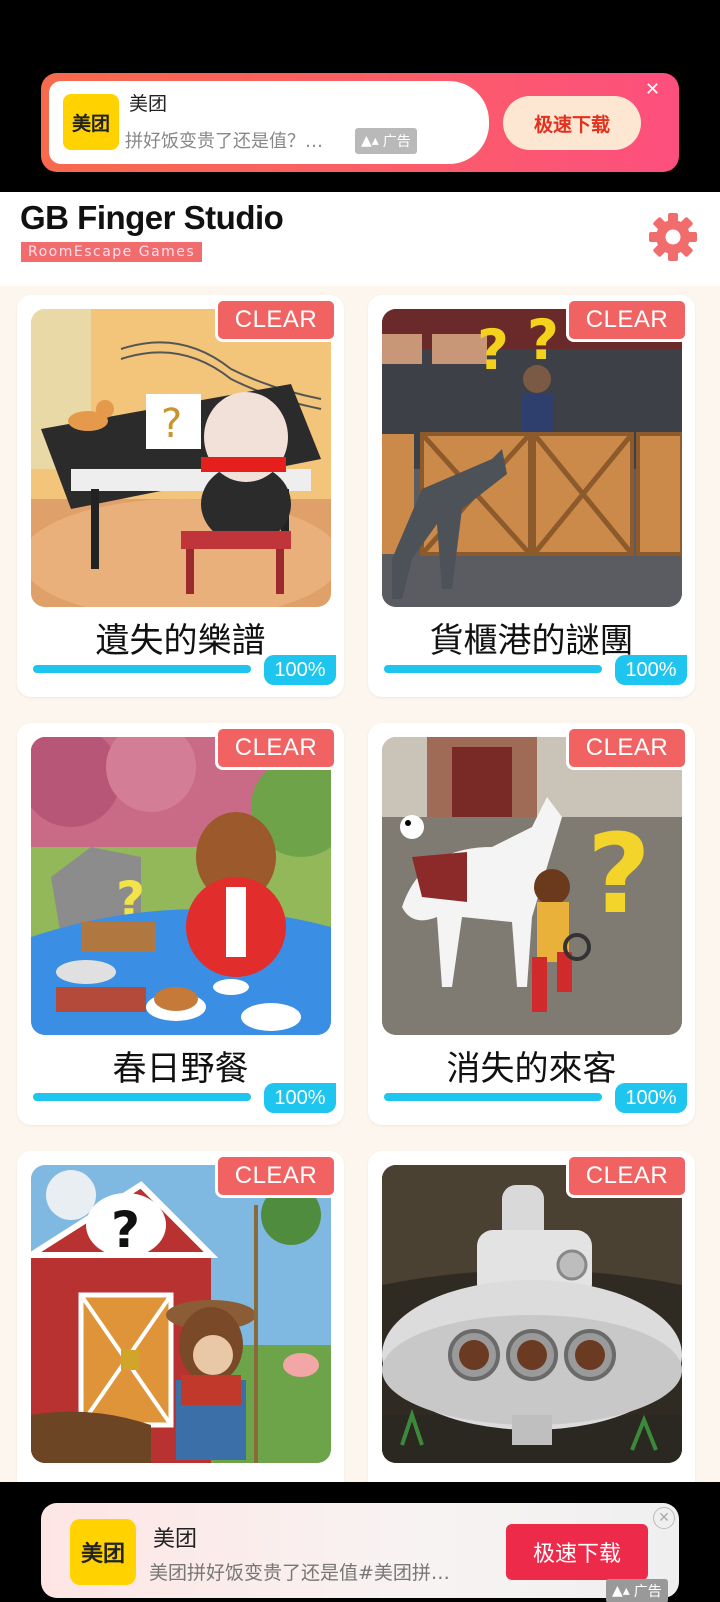 The image size is (720, 1602). What do you see at coordinates (360, 1552) in the screenshot?
I see `bottom-ad-banner: 美团 美团 美团拼好饭变贵了还是值#美团拼… 极速下载 ✕ ▲▴ 广告` at bounding box center [360, 1552].